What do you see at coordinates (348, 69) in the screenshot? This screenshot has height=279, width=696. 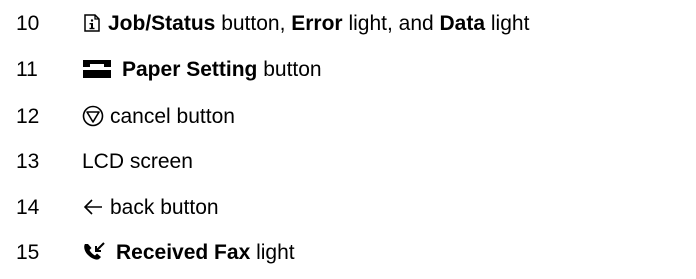 I see `legend-item-paper-setting: 11 Paper Setting button` at bounding box center [348, 69].